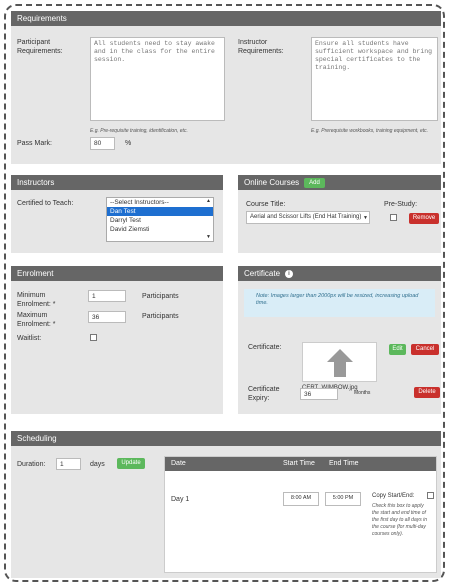 The width and height of the screenshot is (451, 588). I want to click on waitlist-checkbox, so click(93, 337).